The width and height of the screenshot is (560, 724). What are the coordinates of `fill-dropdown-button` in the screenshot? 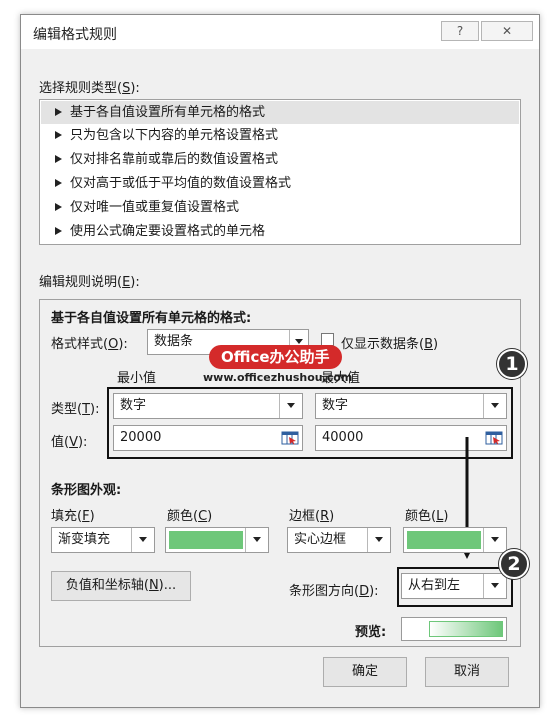 It's located at (142, 540).